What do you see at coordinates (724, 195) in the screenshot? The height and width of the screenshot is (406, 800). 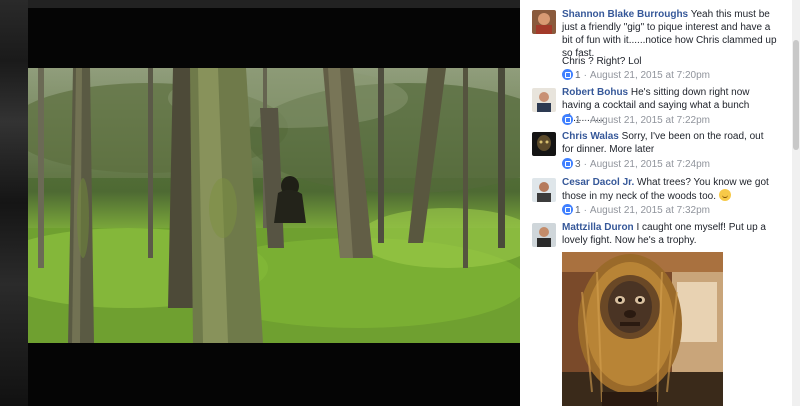 I see `smiley-emoji-icon` at bounding box center [724, 195].